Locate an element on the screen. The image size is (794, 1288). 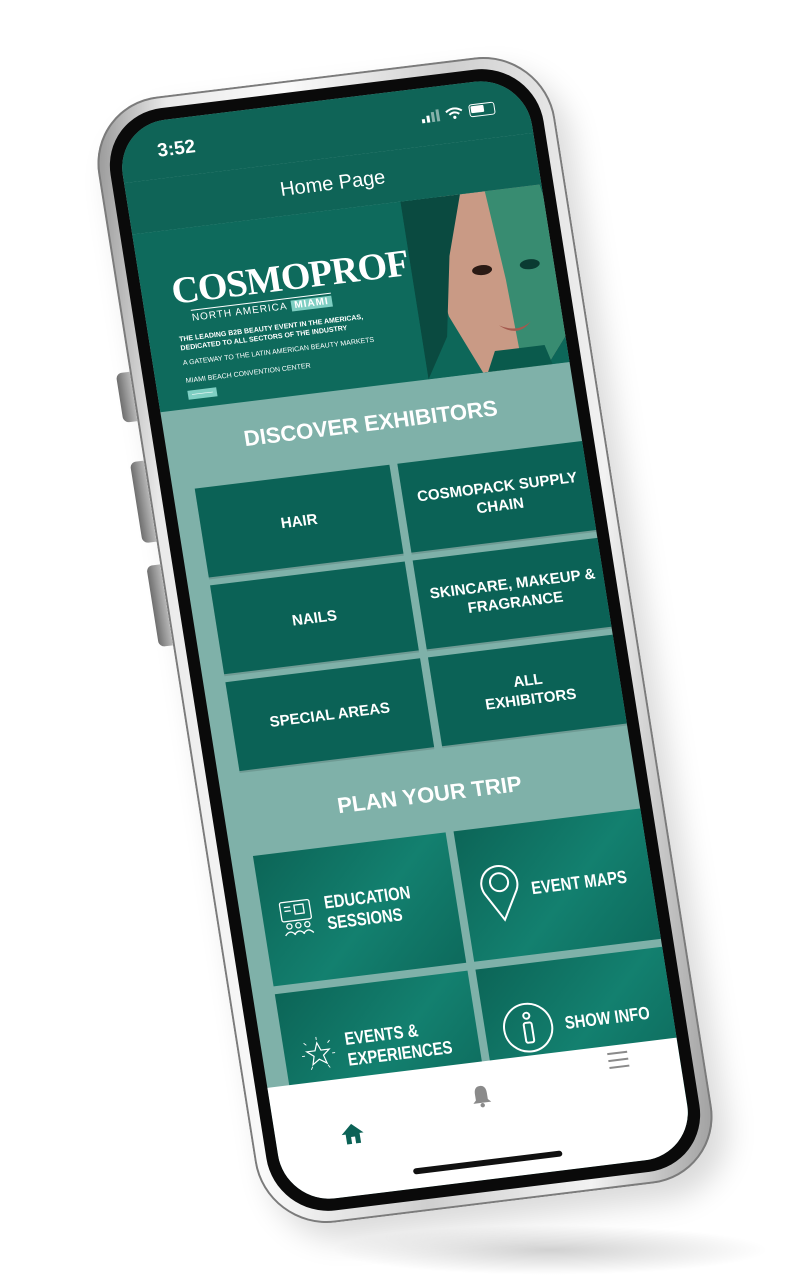
battery-icon is located at coordinates (482, 109).